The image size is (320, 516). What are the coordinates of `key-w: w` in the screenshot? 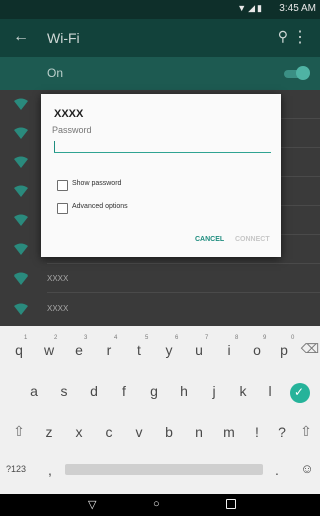 It's located at (49, 350).